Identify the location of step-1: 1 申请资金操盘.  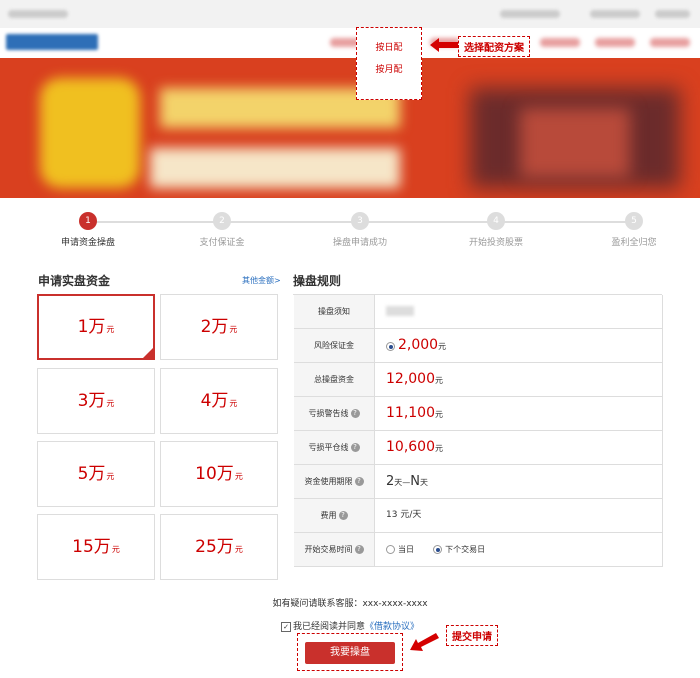
(88, 229).